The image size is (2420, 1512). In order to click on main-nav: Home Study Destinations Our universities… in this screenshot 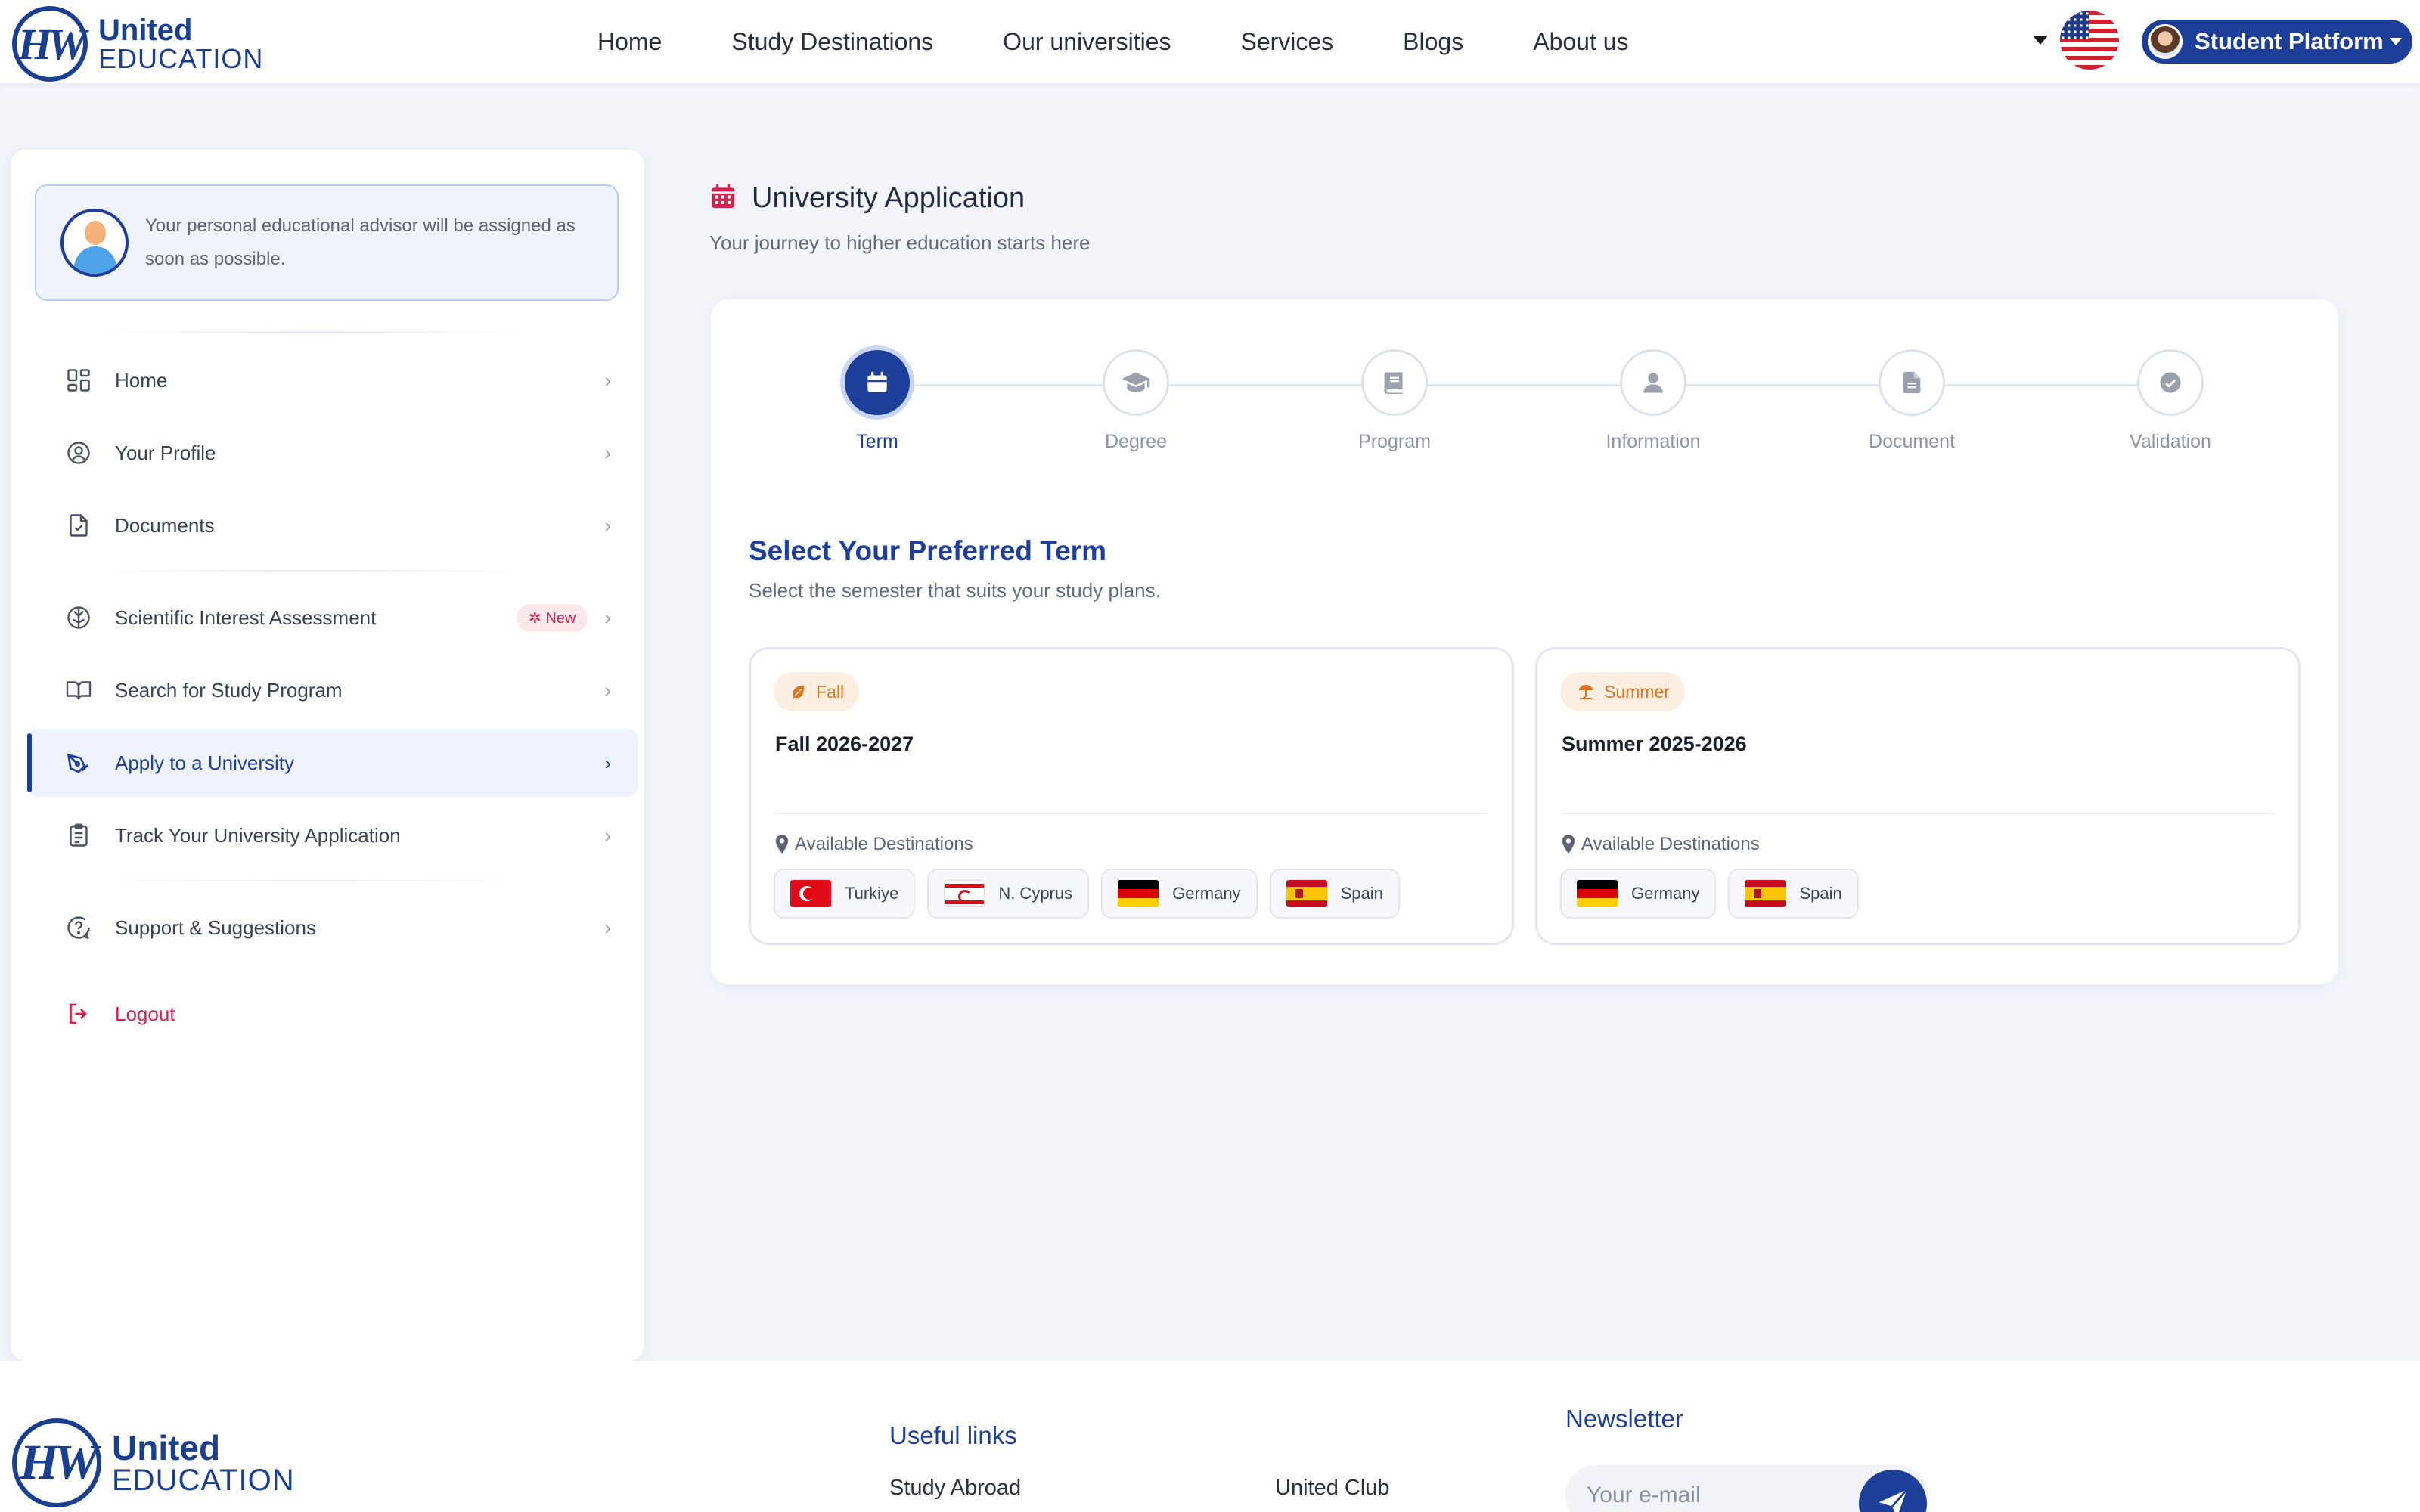, I will do `click(1148, 42)`.